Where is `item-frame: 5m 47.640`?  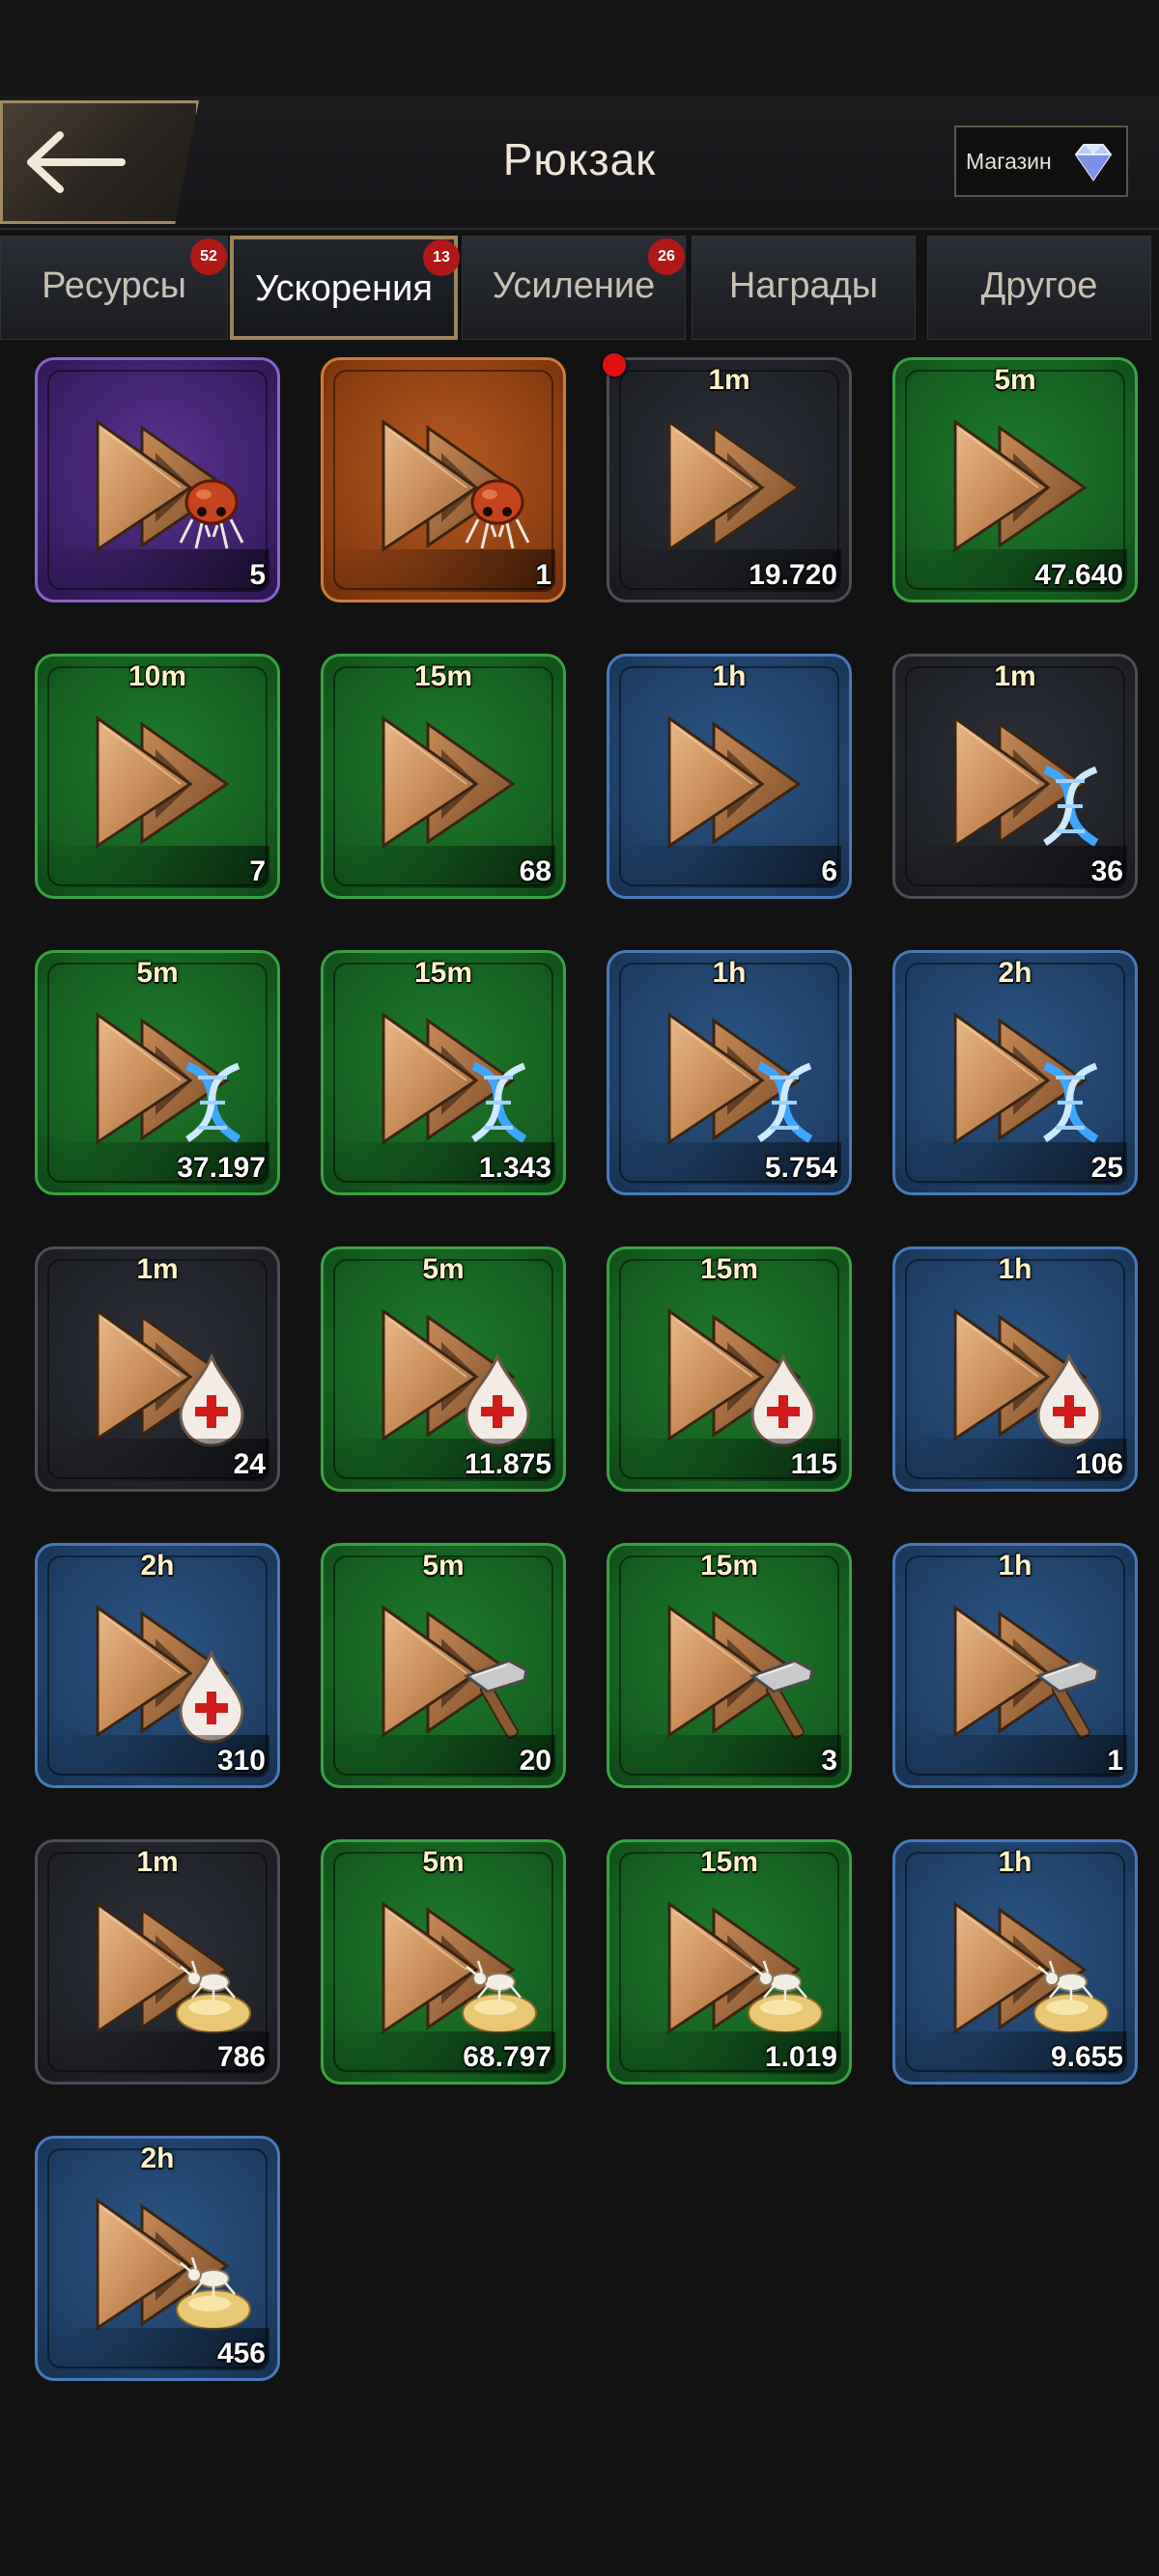
item-frame: 5m 47.640 is located at coordinates (1015, 480).